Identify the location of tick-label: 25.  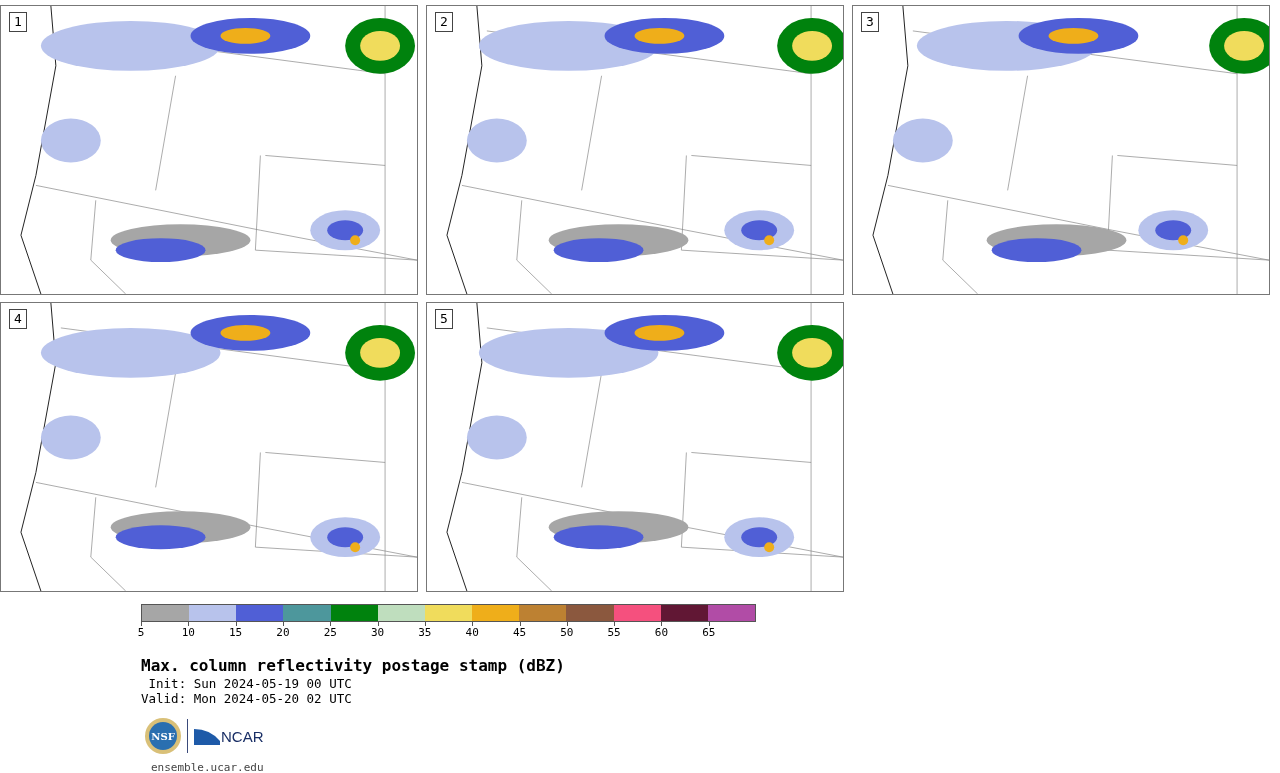
(330, 632).